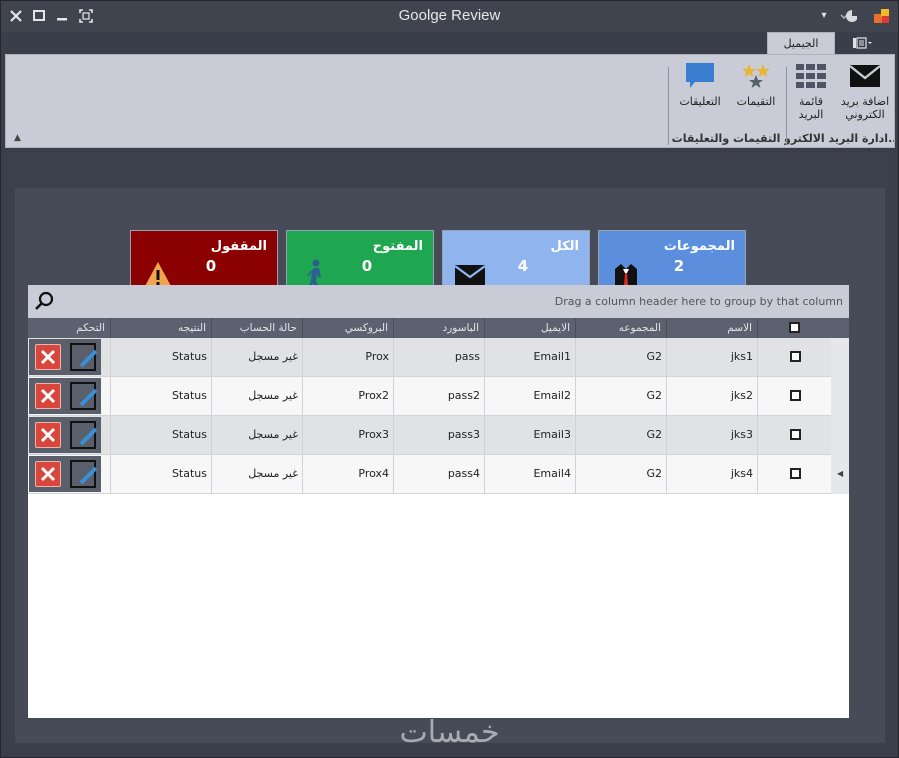 The height and width of the screenshot is (758, 899). What do you see at coordinates (238, 246) in the screenshot?
I see `card-closed-label: المقفول` at bounding box center [238, 246].